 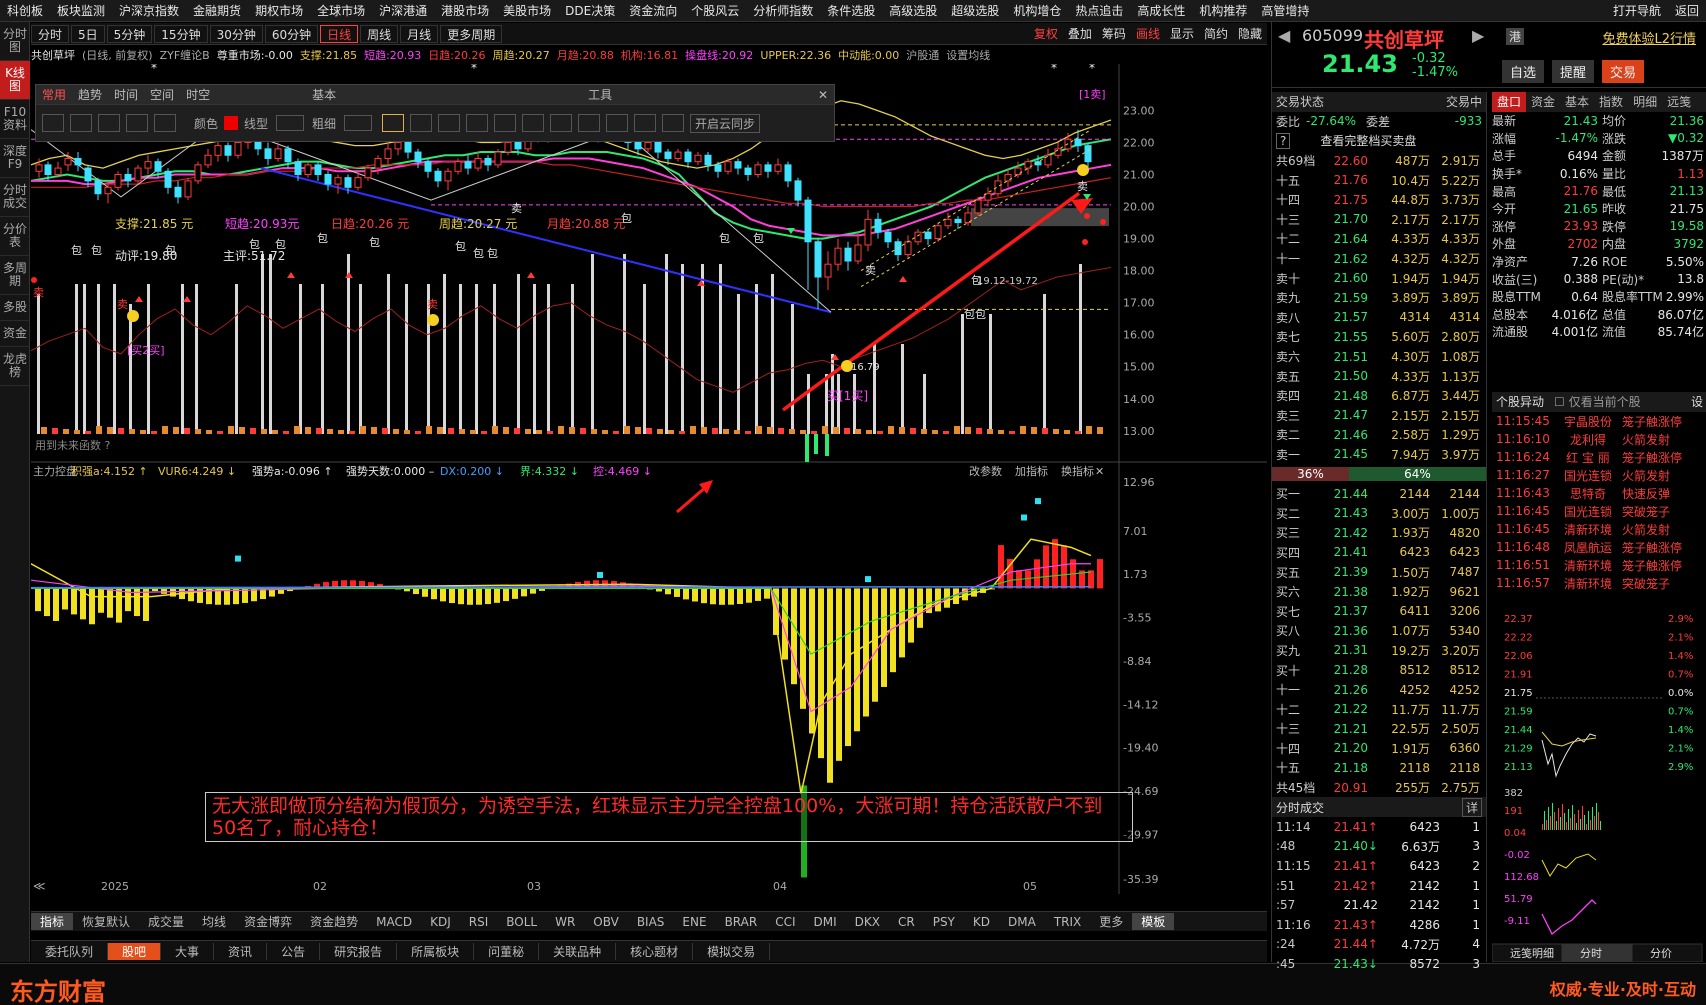 I want to click on tool-tab: 时间, so click(x=126, y=94).